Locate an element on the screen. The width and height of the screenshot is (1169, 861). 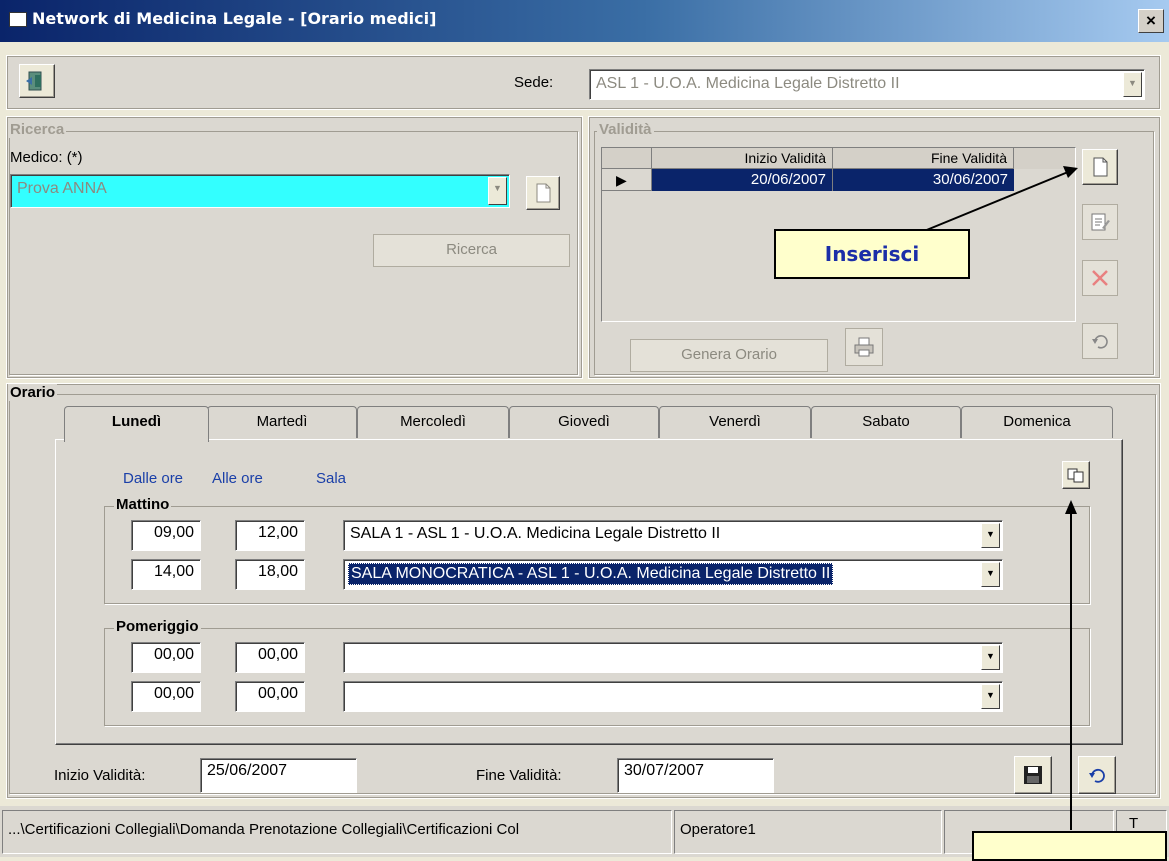
pomeriggio-dalle-1: 00,00 is located at coordinates (166, 657).